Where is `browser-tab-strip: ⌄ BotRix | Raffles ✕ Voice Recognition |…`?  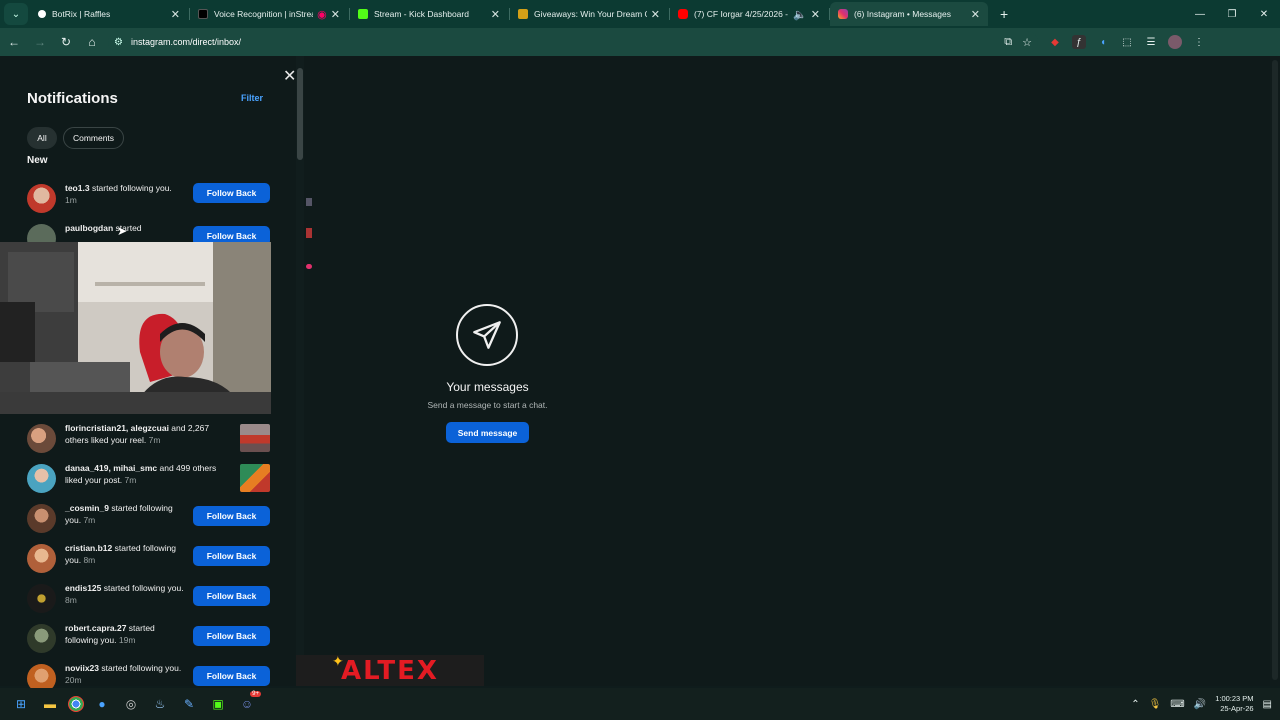 browser-tab-strip: ⌄ BotRix | Raffles ✕ Voice Recognition |… is located at coordinates (640, 14).